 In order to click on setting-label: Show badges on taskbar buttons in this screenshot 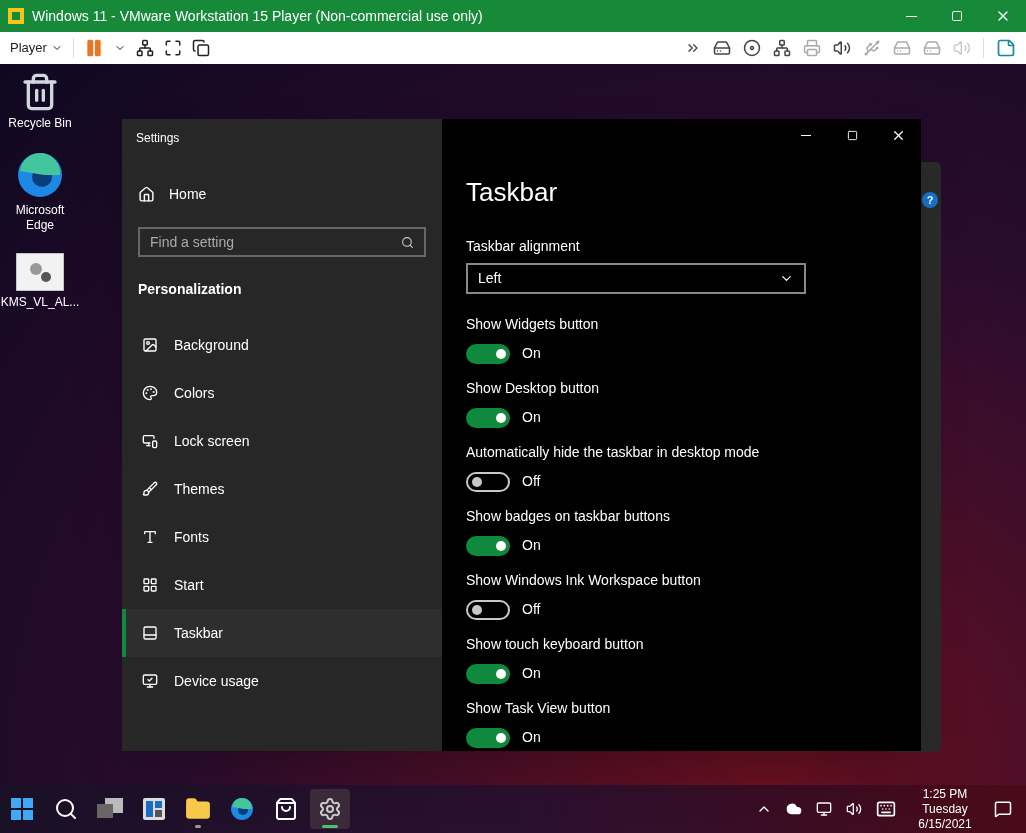, I will do `click(568, 516)`.